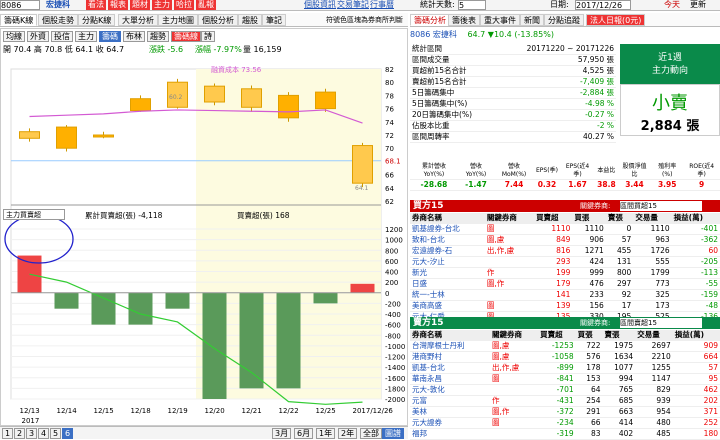  I want to click on btn-hala: 哈拉, so click(184, 5).